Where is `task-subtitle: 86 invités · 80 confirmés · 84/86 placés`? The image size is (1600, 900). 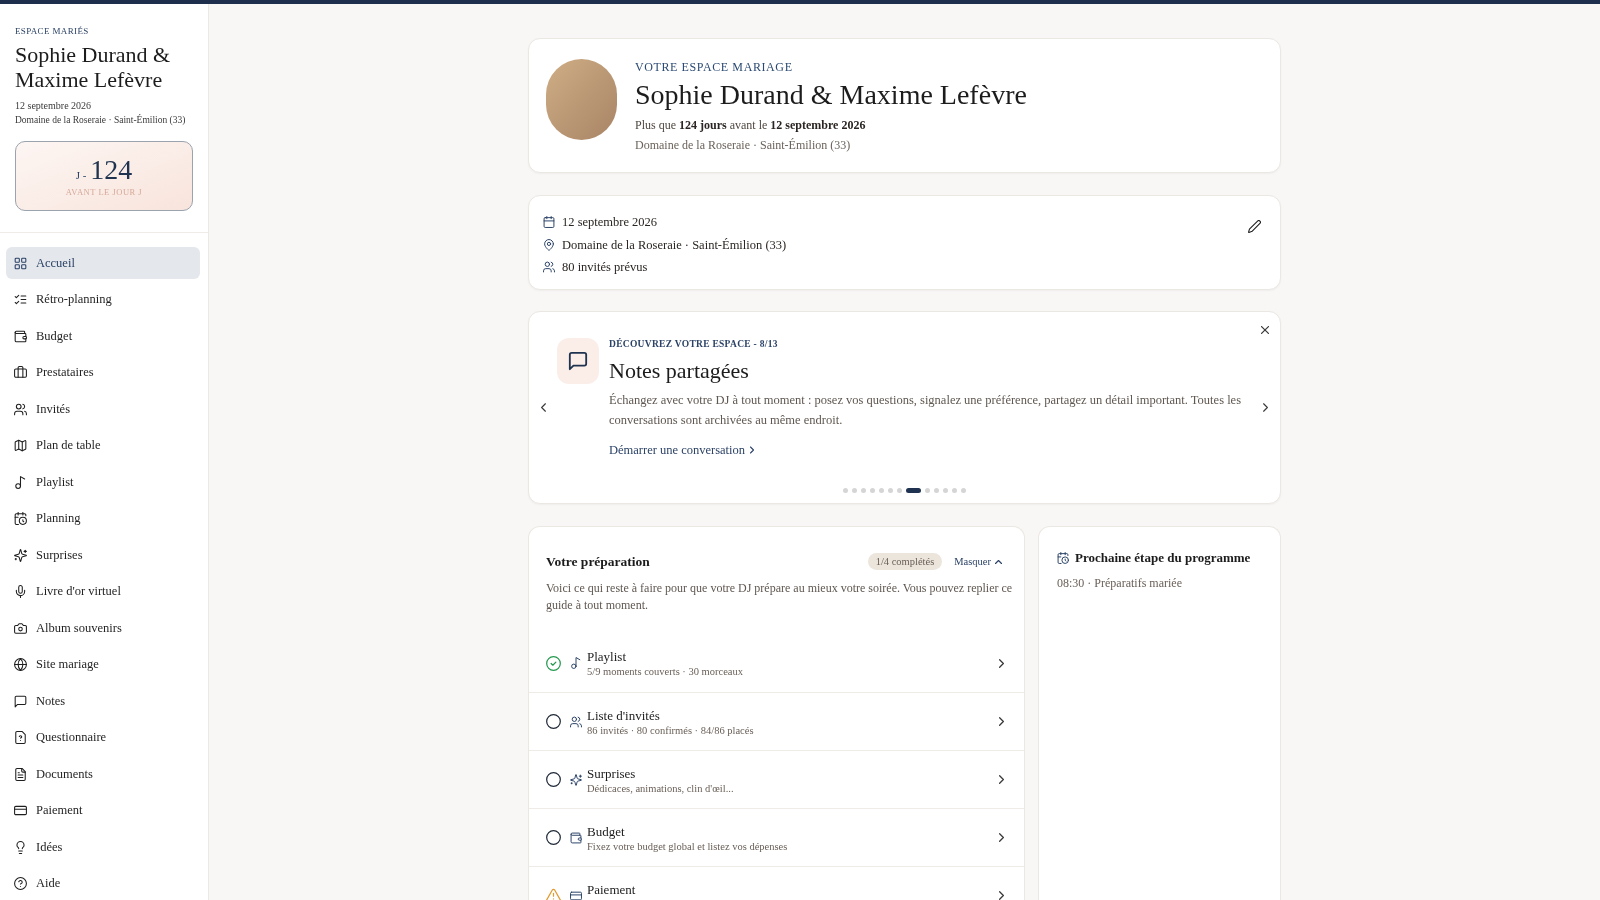 task-subtitle: 86 invités · 80 confirmés · 84/86 placés is located at coordinates (670, 731).